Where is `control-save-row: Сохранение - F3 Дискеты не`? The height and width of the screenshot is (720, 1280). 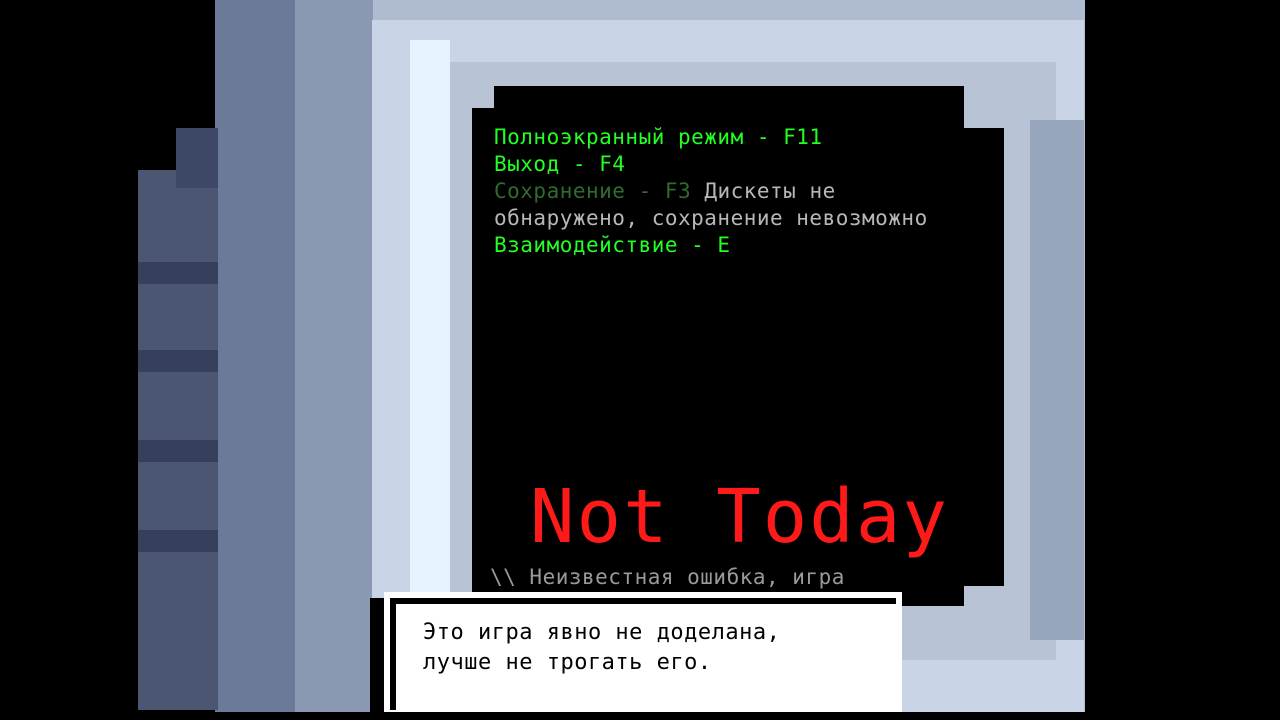
control-save-row: Сохранение - F3 Дискеты не is located at coordinates (665, 191).